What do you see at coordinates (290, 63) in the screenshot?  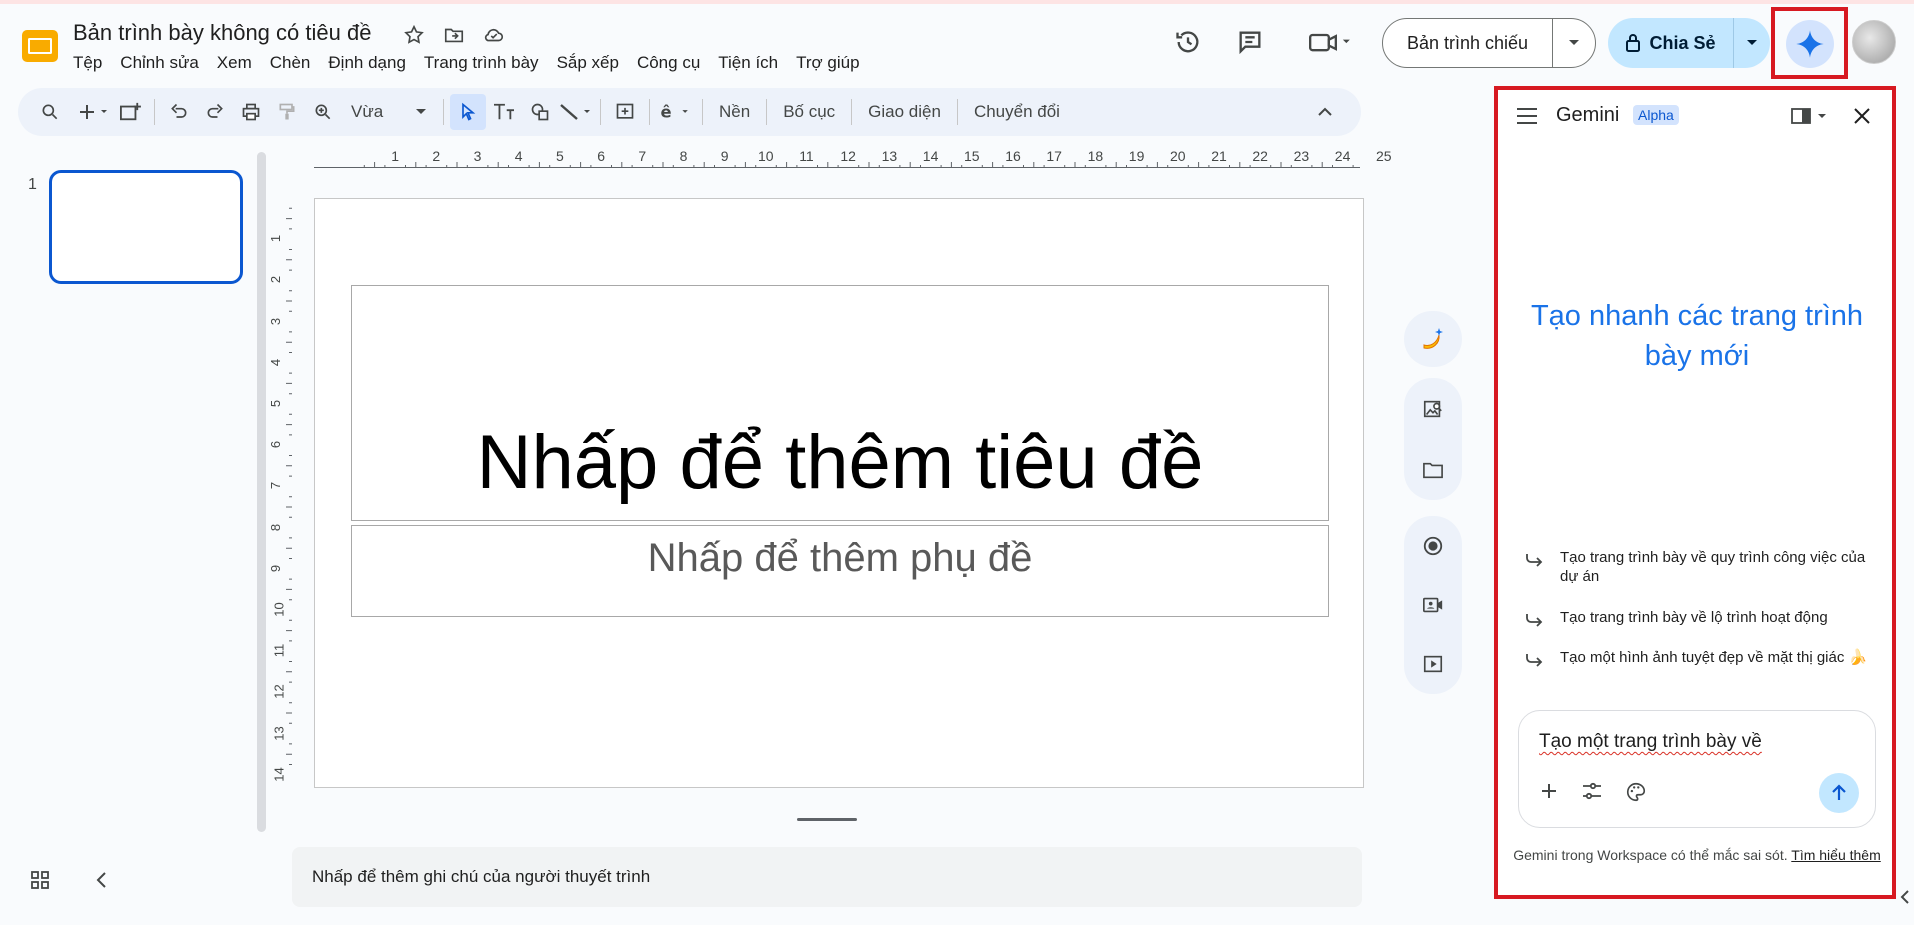 I see `menu-insert: Chèn` at bounding box center [290, 63].